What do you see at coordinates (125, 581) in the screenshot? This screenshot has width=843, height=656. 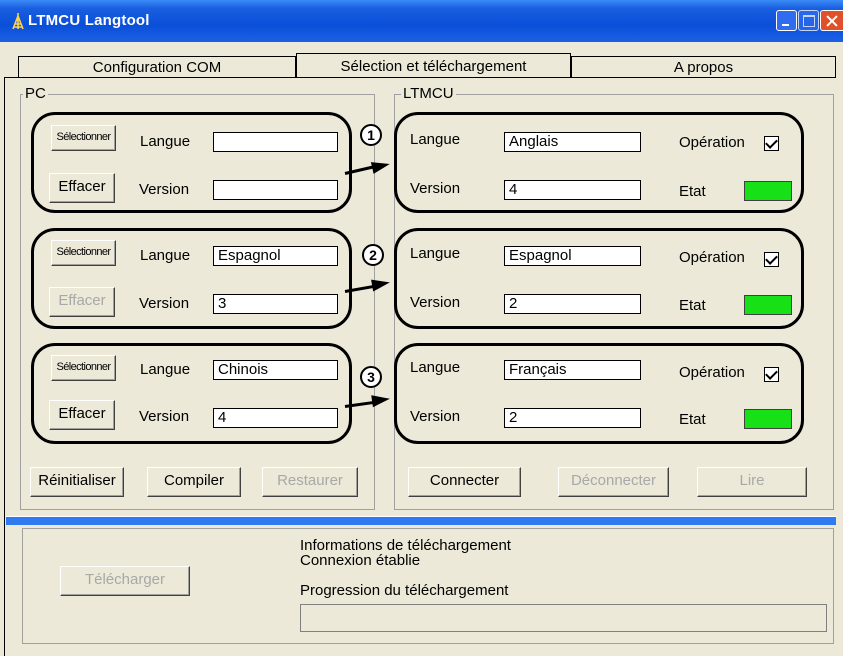 I see `download-button: Télécharger` at bounding box center [125, 581].